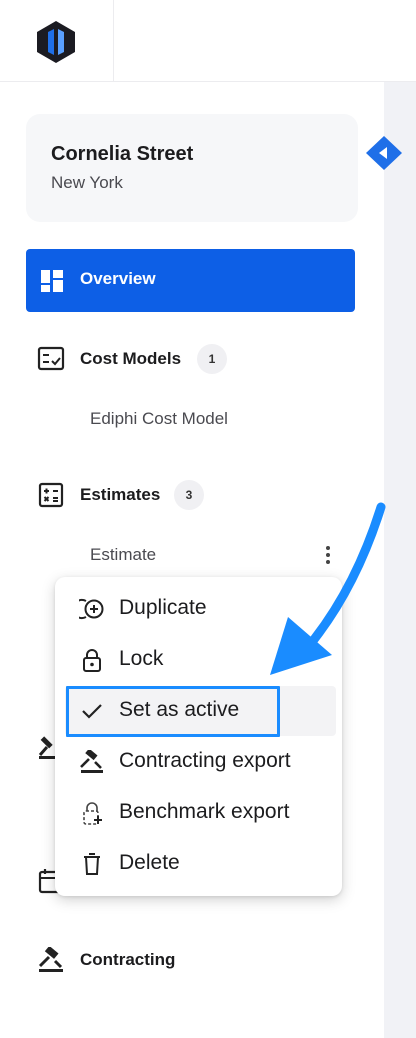 The width and height of the screenshot is (416, 1038). Describe the element at coordinates (120, 494) in the screenshot. I see `nav-item-label: Estimates` at that location.